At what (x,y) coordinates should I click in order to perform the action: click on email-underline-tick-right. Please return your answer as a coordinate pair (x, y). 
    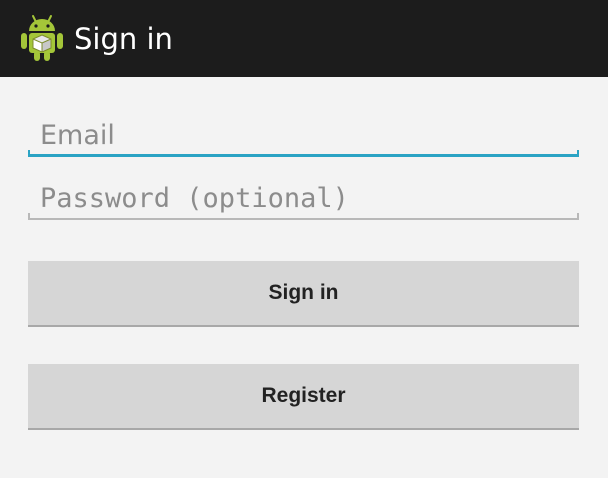
    Looking at the image, I should click on (578, 153).